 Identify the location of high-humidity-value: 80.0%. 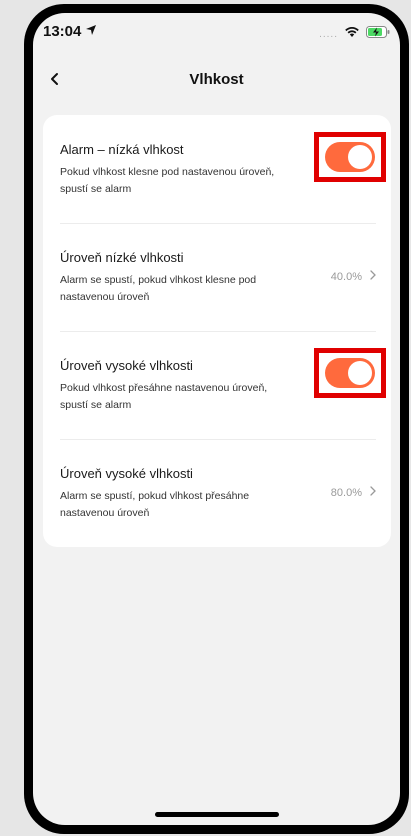
(346, 492).